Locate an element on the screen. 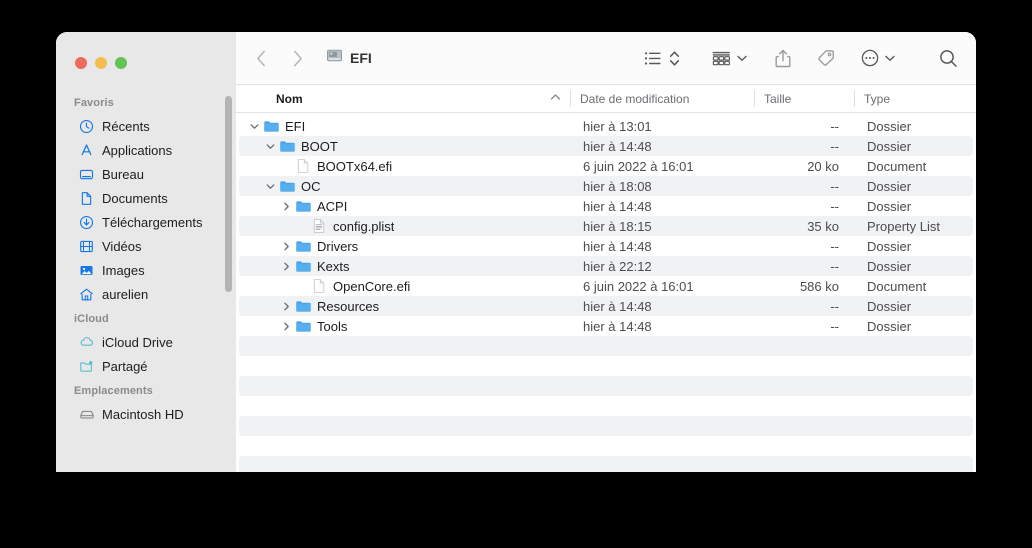 This screenshot has width=1032, height=548. file-date-cell: hier à 14:48 is located at coordinates (617, 206).